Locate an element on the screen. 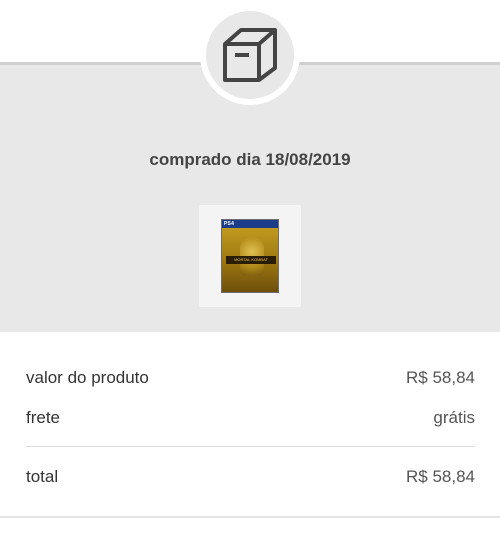 Image resolution: width=500 pixels, height=554 pixels. box-icon-container is located at coordinates (250, 55).